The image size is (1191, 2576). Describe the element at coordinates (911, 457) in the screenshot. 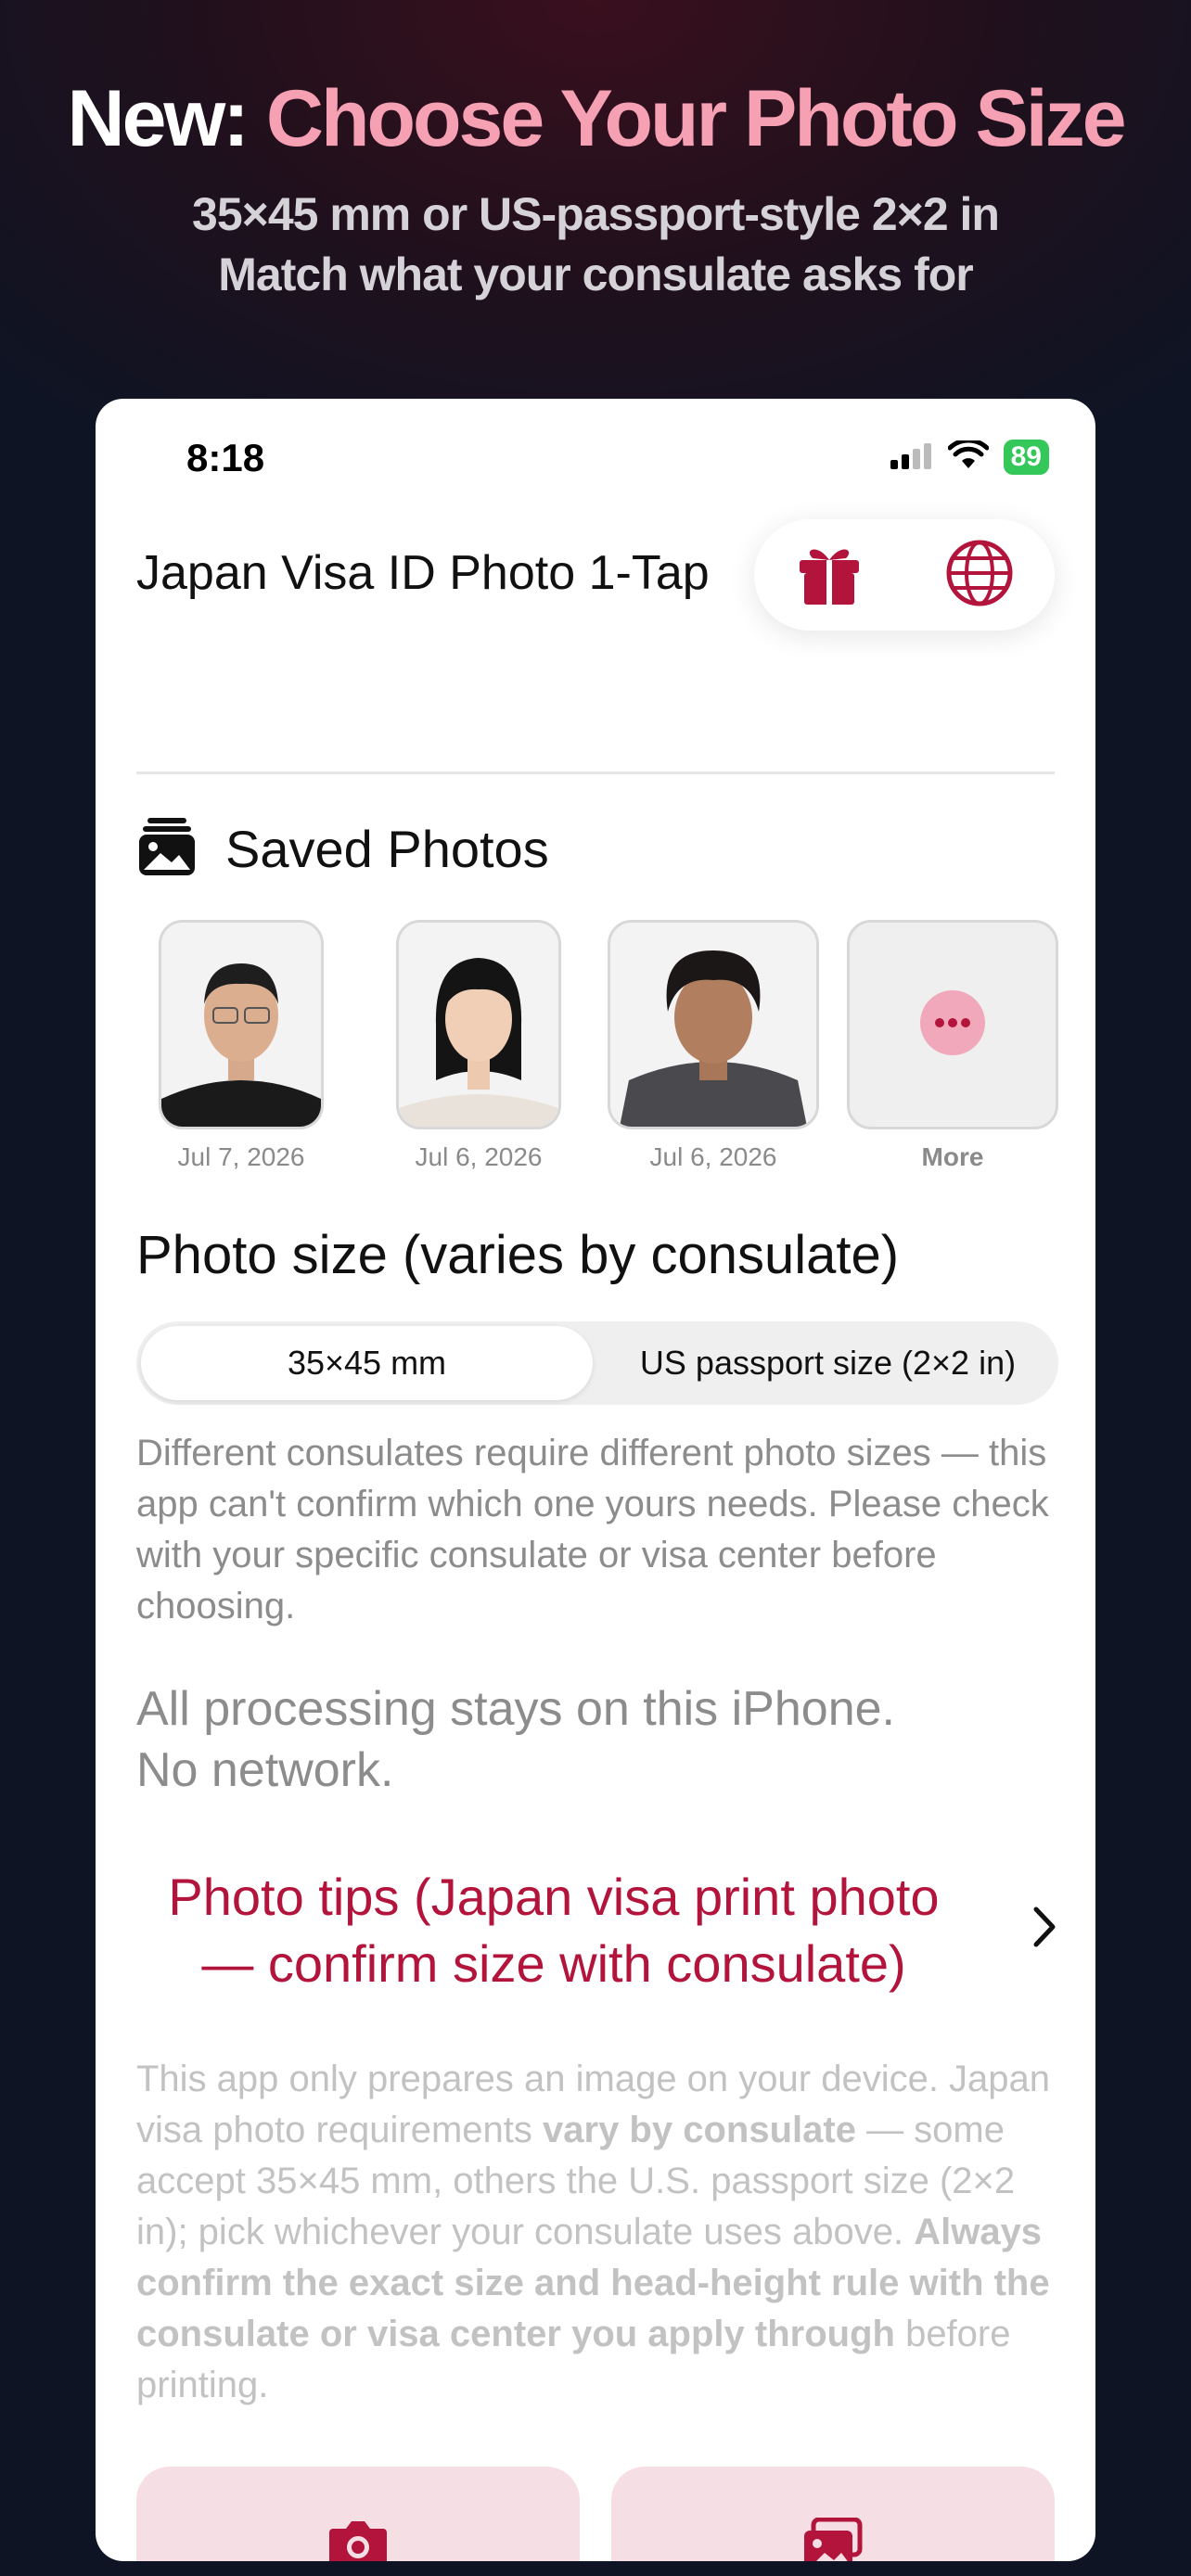

I see `cellular-signal-icon` at that location.